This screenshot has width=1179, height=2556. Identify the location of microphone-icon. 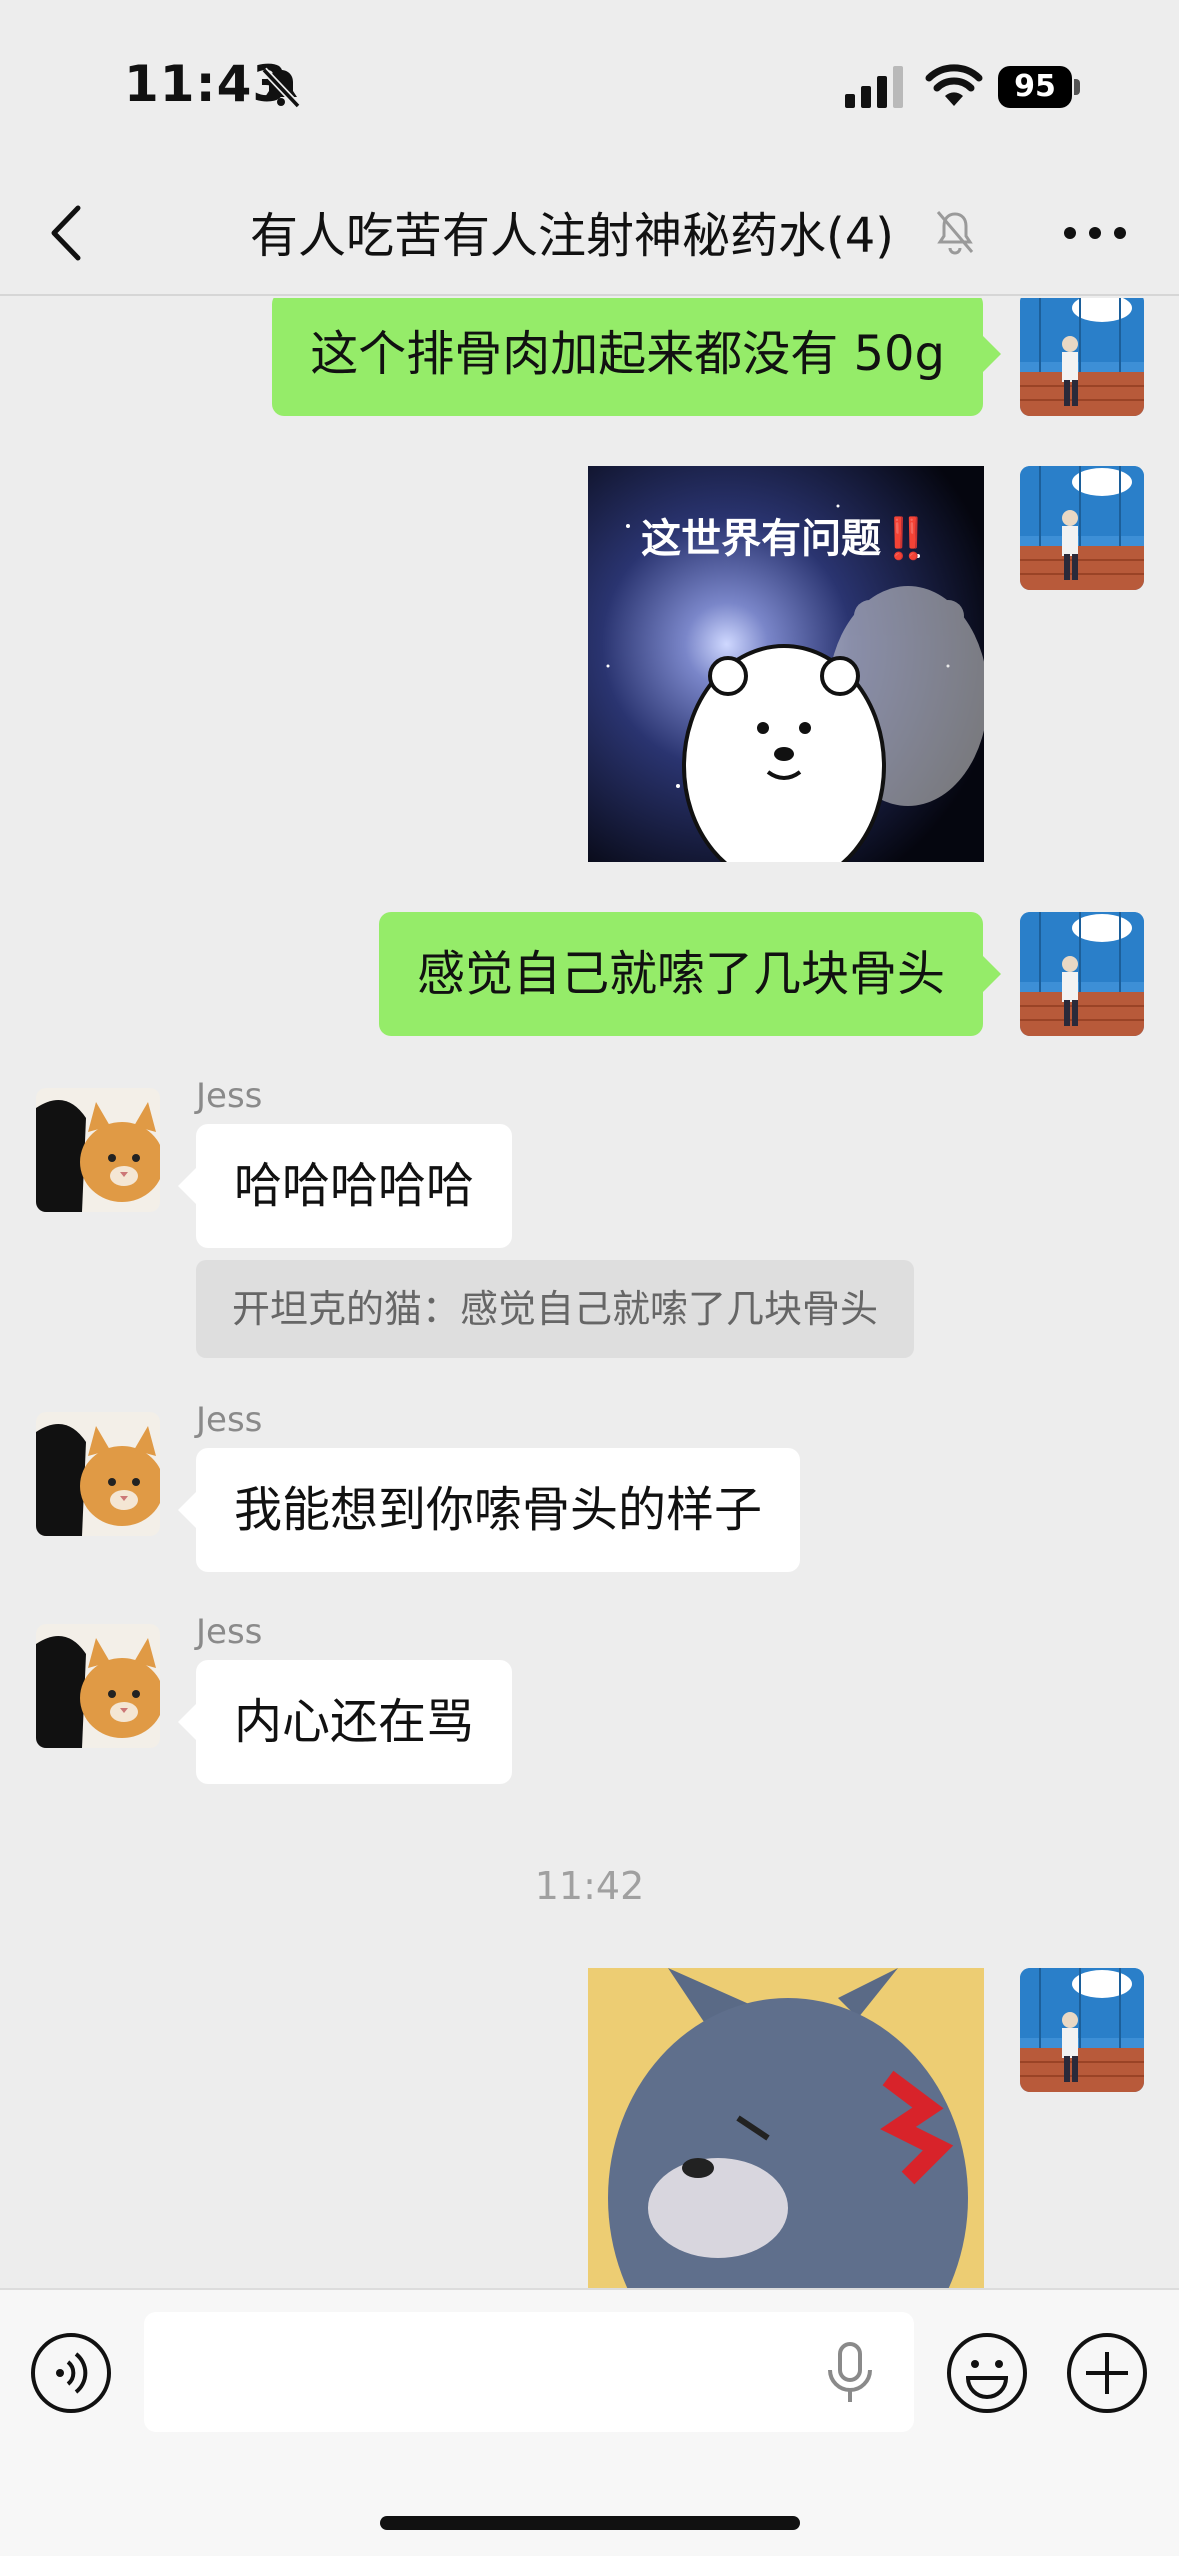
(850, 2373).